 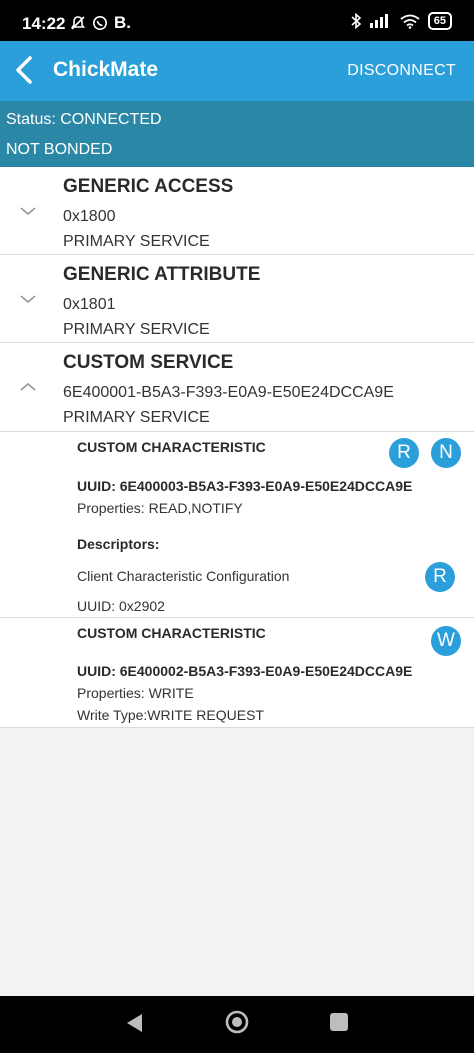 I want to click on notification-icons: B., so click(x=100, y=23).